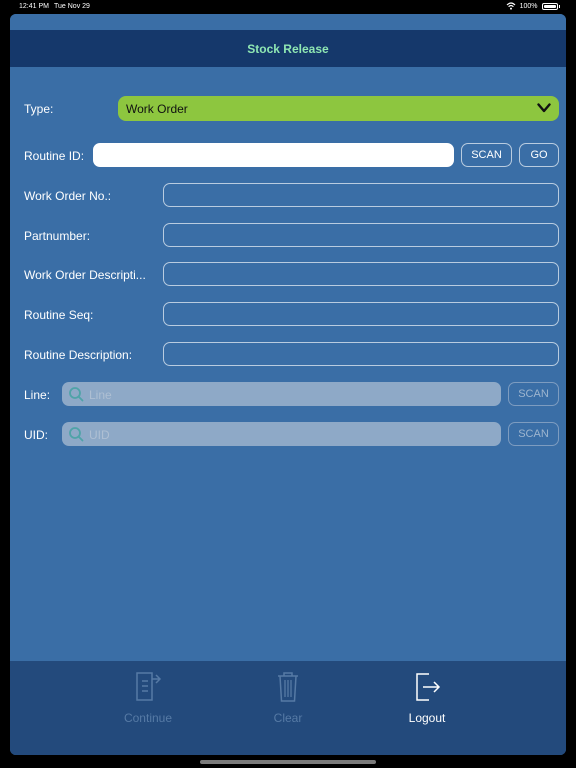 The image size is (576, 768). I want to click on line-placeholder: Line, so click(100, 395).